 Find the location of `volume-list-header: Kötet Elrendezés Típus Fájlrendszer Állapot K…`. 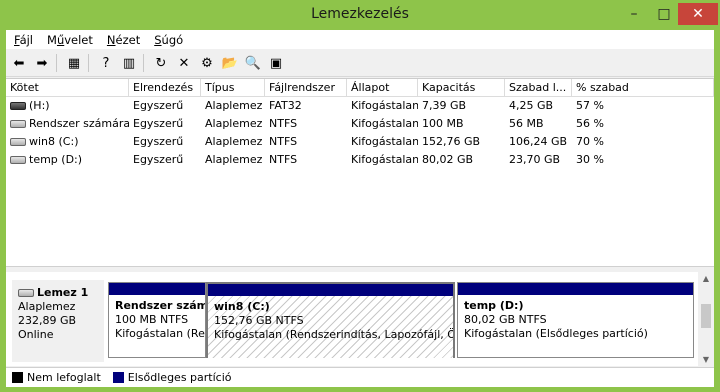

volume-list-header: Kötet Elrendezés Típus Fájlrendszer Állapot K… is located at coordinates (360, 88).